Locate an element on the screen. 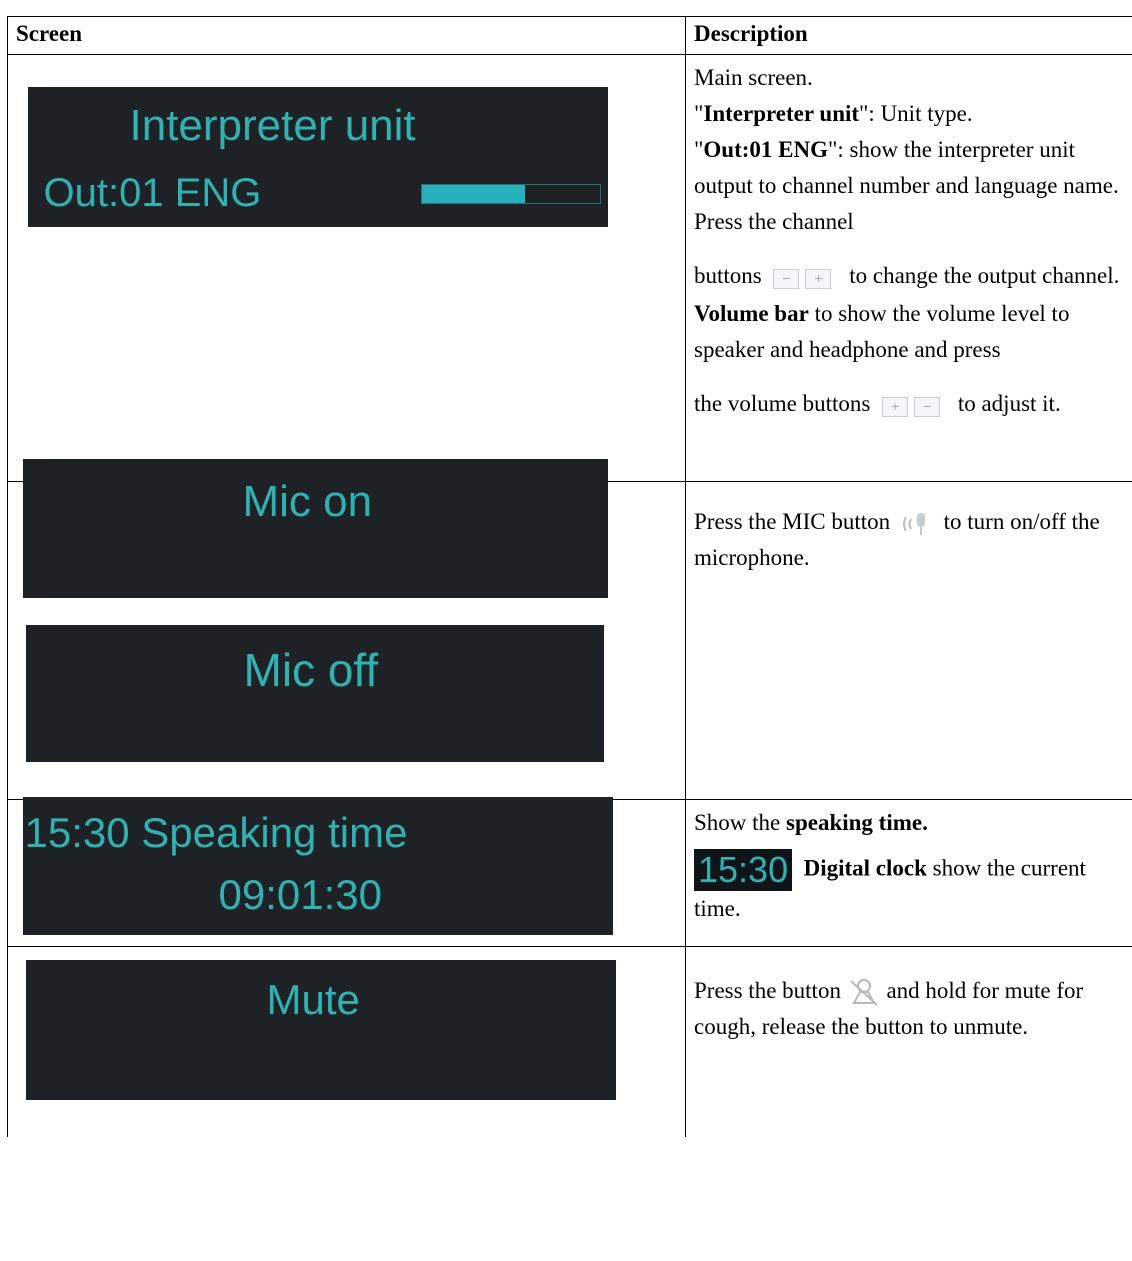 This screenshot has width=1132, height=1261. lcd-mic-on-text: Mic on is located at coordinates (307, 501).